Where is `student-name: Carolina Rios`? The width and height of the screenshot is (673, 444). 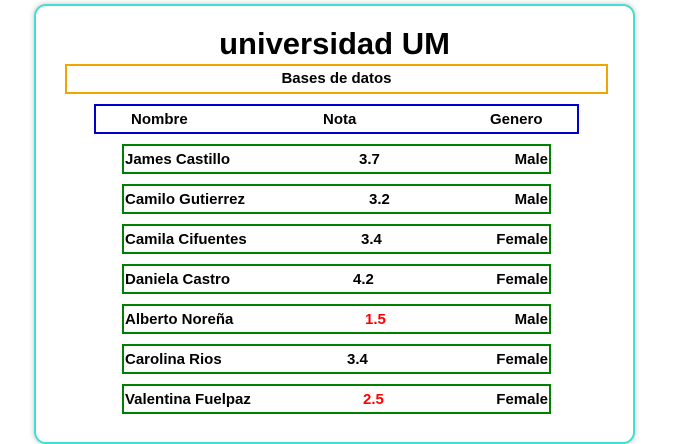 student-name: Carolina Rios is located at coordinates (173, 359).